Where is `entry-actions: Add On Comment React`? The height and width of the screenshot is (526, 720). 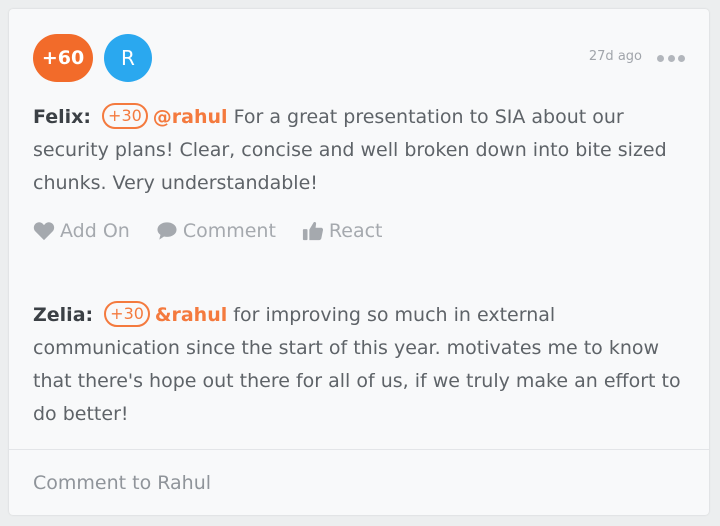
entry-actions: Add On Comment React is located at coordinates (221, 231).